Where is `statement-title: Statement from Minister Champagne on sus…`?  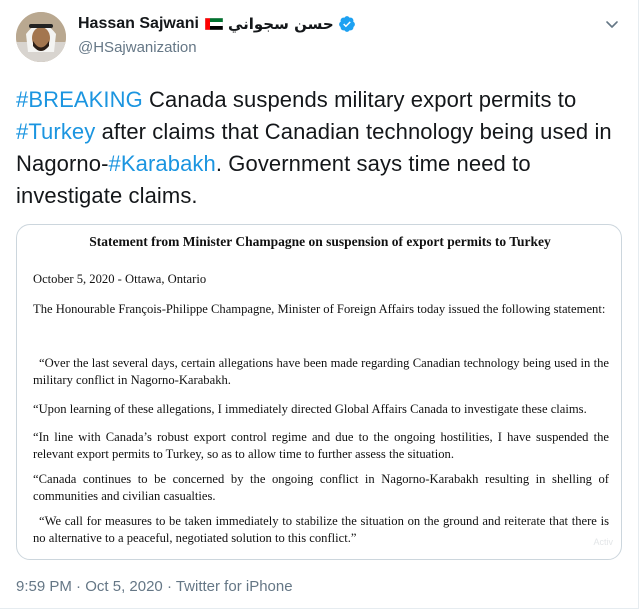
statement-title: Statement from Minister Champagne on sus… is located at coordinates (320, 241).